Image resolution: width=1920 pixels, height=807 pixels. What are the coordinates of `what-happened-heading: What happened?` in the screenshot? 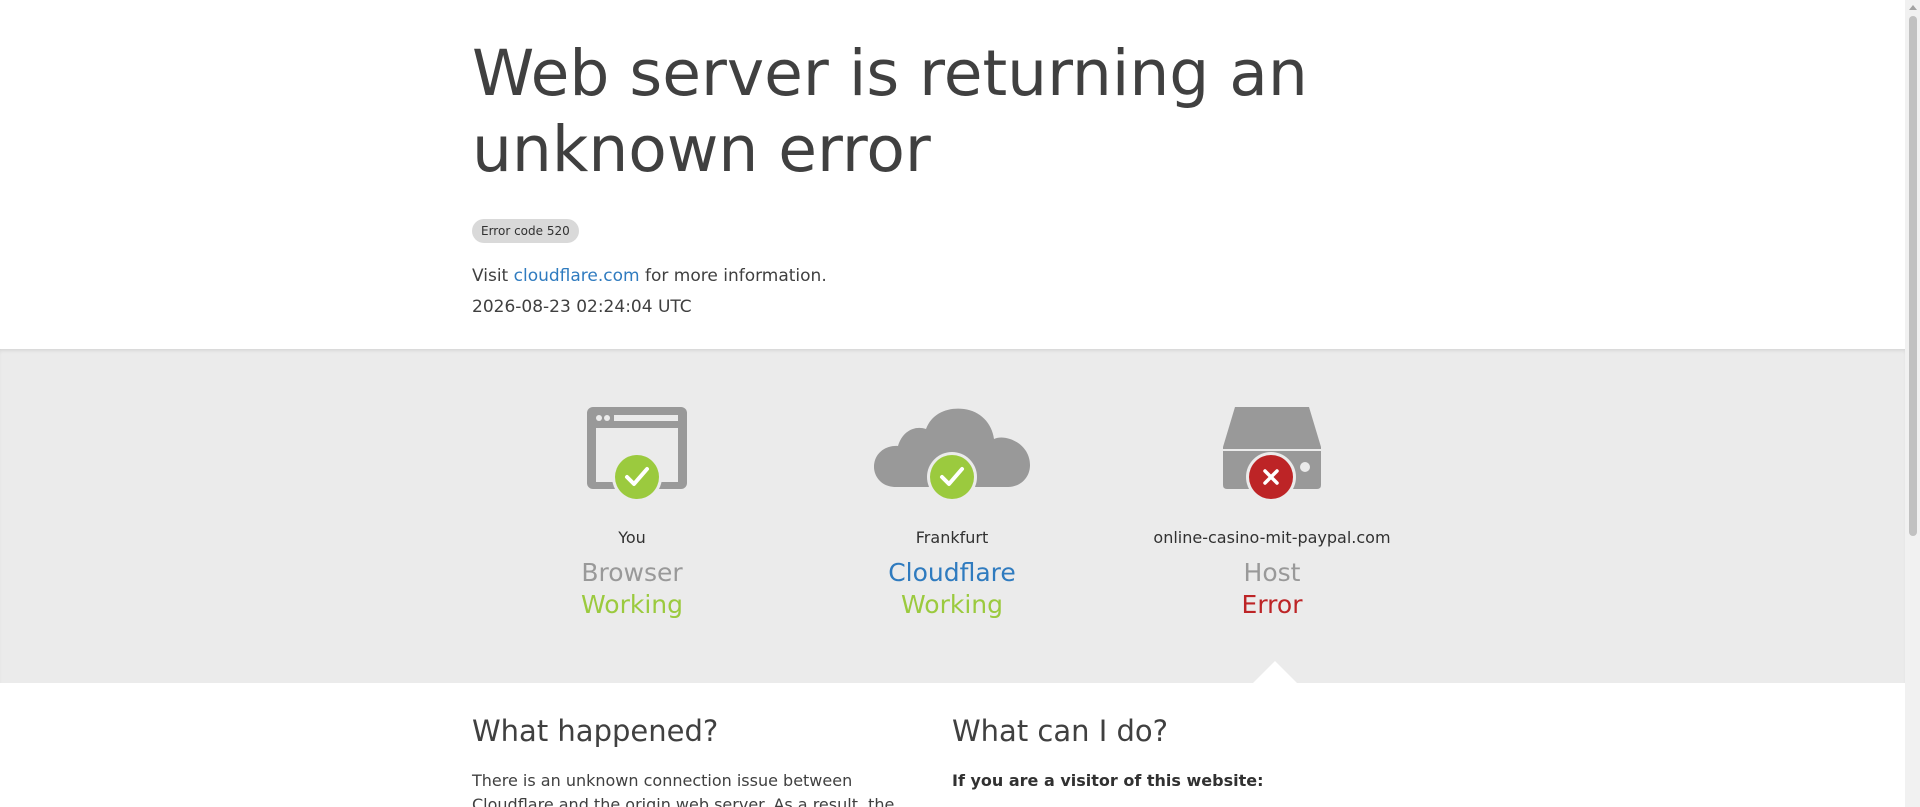 It's located at (595, 731).